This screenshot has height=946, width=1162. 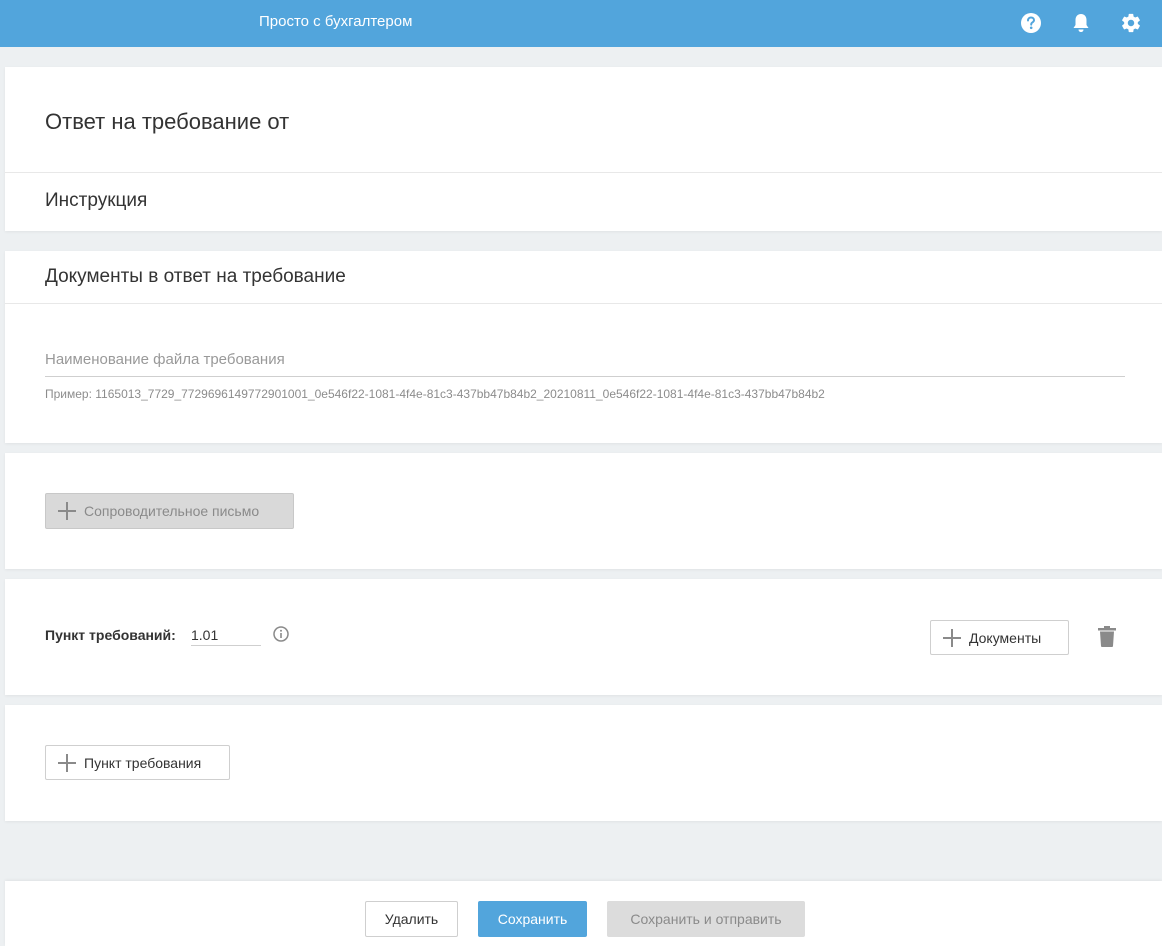 What do you see at coordinates (583, 637) in the screenshot?
I see `requirement-item-card: Пункт требований: Документы` at bounding box center [583, 637].